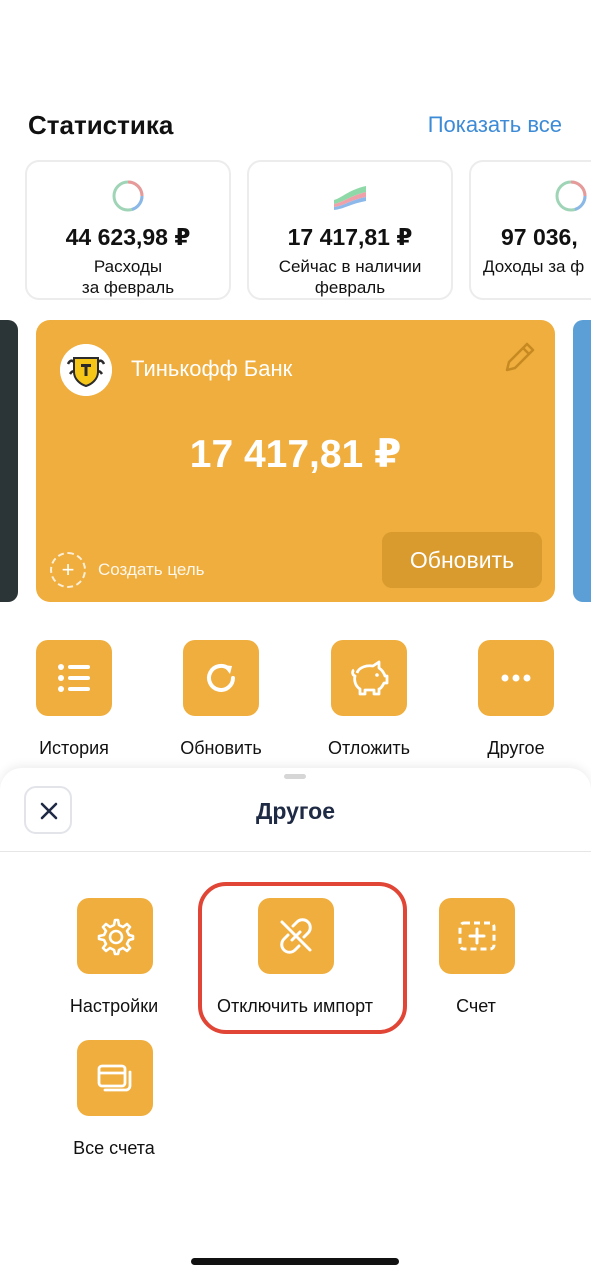 The height and width of the screenshot is (1280, 591). Describe the element at coordinates (350, 277) in the screenshot. I see `stat-label: Сейчас в наличии февраль` at that location.